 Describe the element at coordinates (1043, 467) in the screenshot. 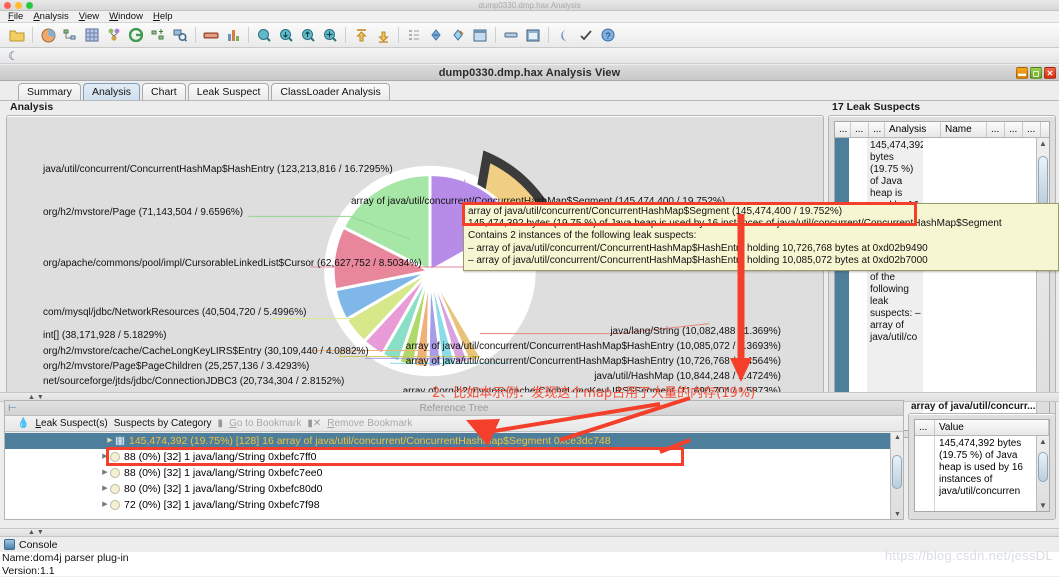

I see `detail-scroll-knob` at that location.